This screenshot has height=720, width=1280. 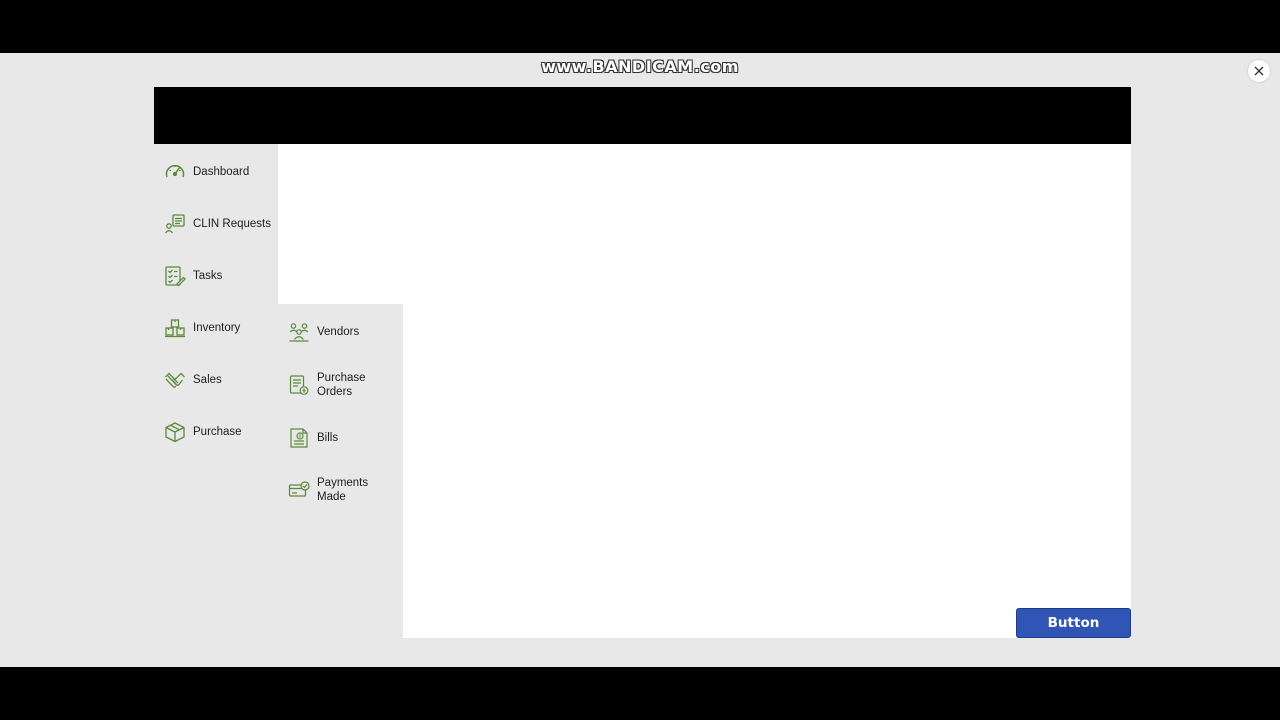 I want to click on sidebar-item-sales: Sales, so click(x=220, y=380).